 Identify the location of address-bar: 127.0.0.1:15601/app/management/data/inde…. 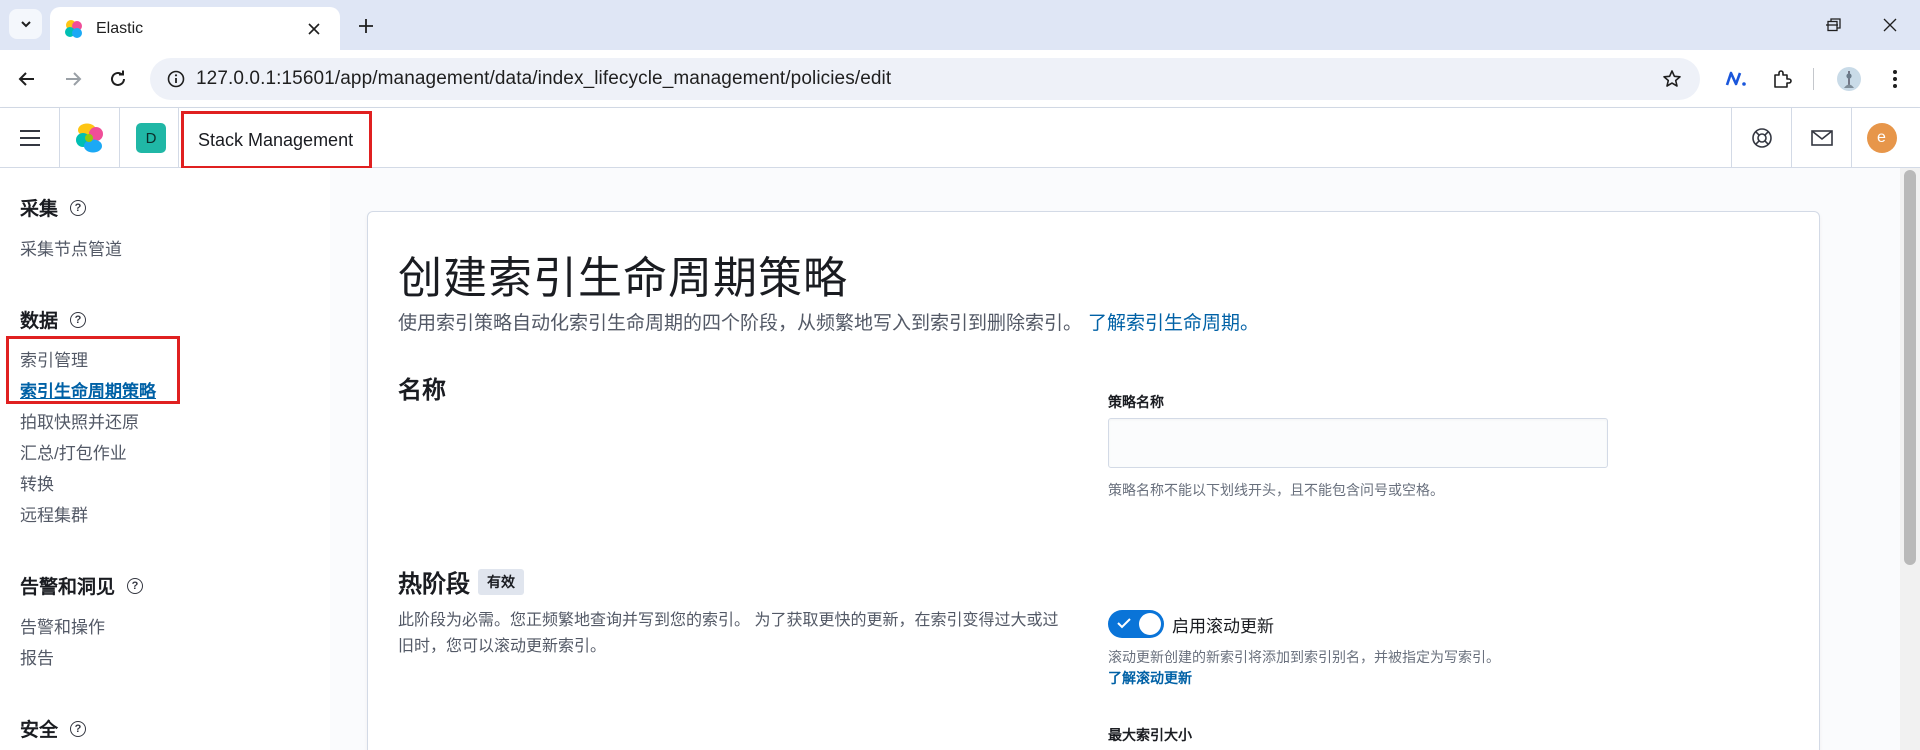
(925, 79).